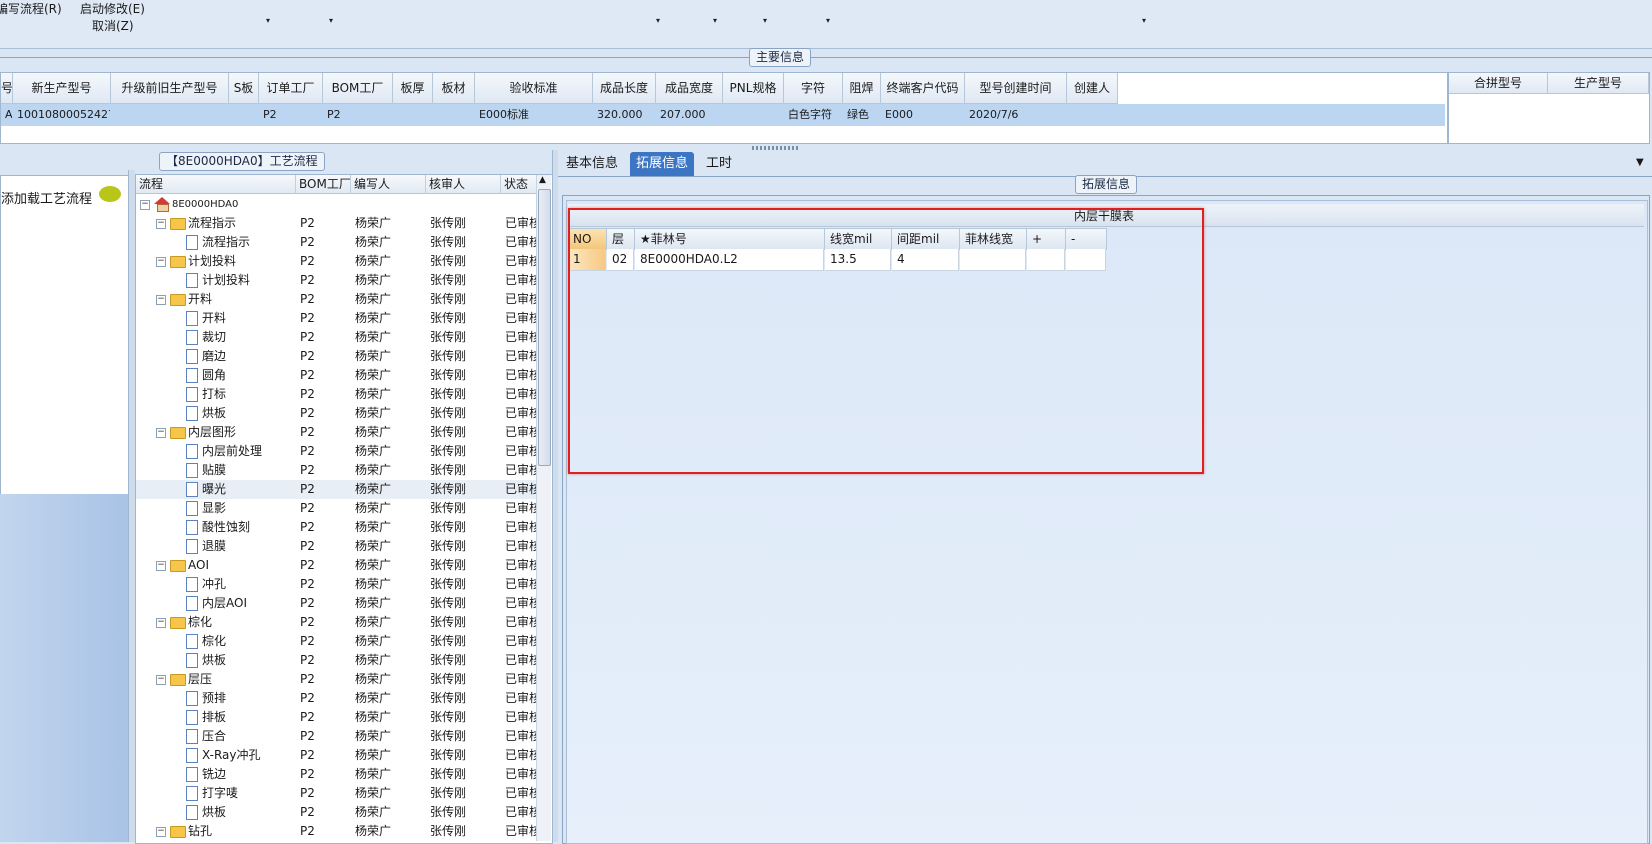 The image size is (1652, 844). I want to click on col-header: 板厚, so click(413, 88).